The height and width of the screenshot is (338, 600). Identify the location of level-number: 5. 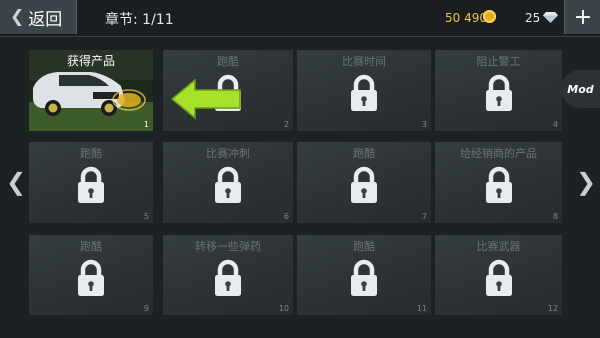
(146, 216).